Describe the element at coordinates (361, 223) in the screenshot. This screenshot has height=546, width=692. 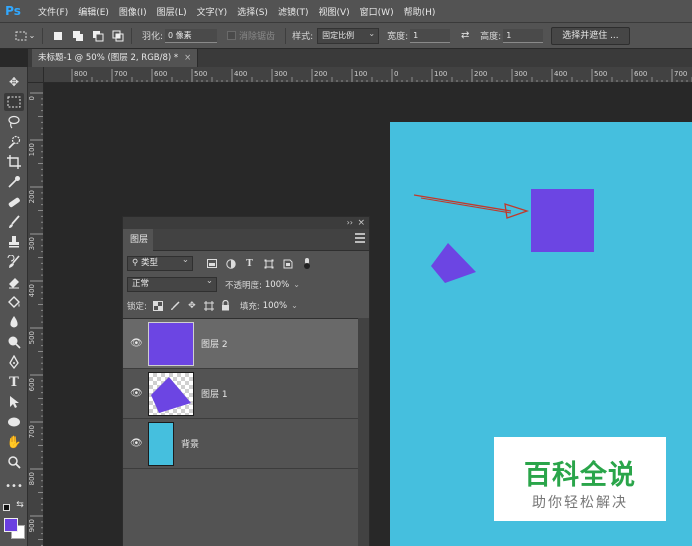
I see `close-panel-icon: ×` at that location.